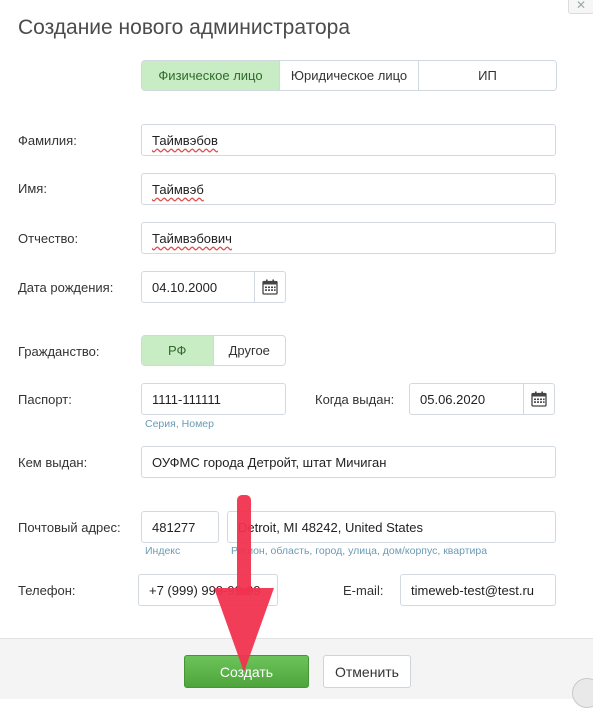  I want to click on birth-date-calendar-button, so click(270, 287).